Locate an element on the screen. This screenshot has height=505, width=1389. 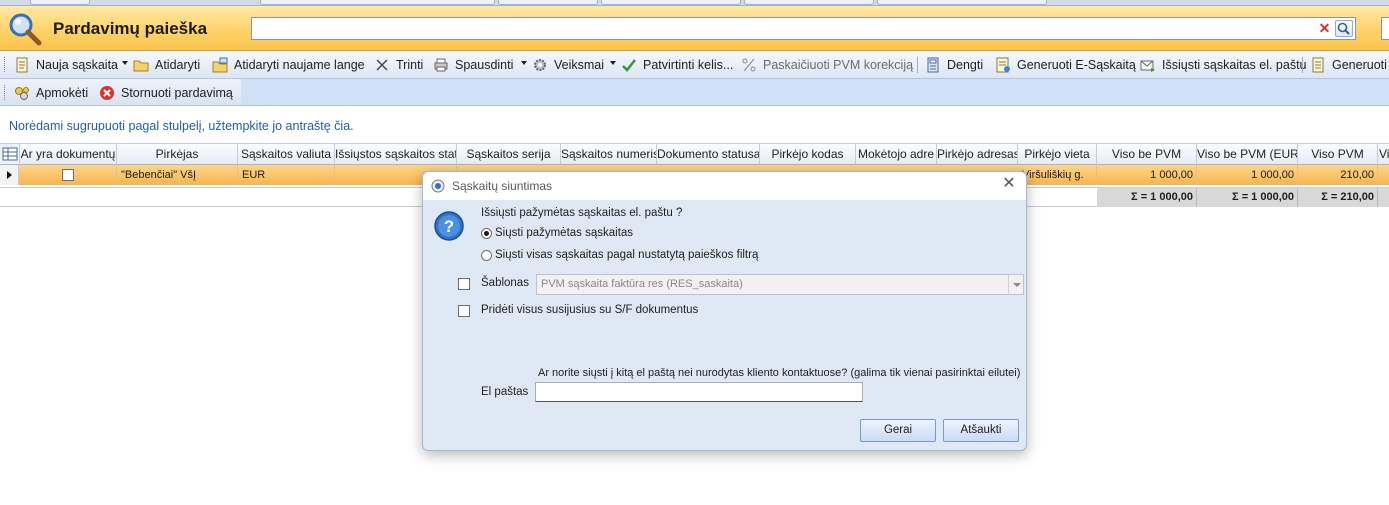
title-bar: Pardavimų paieška ✕ is located at coordinates (694, 28).